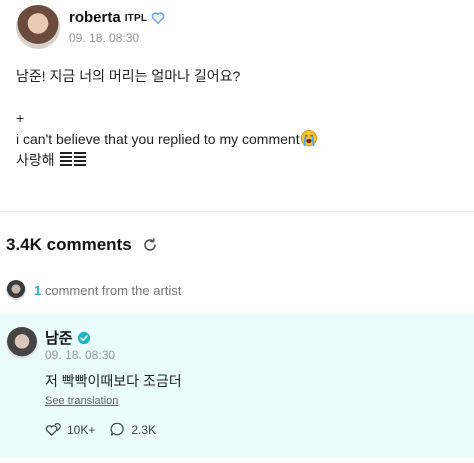  What do you see at coordinates (53, 429) in the screenshot?
I see `double-heart-icon` at bounding box center [53, 429].